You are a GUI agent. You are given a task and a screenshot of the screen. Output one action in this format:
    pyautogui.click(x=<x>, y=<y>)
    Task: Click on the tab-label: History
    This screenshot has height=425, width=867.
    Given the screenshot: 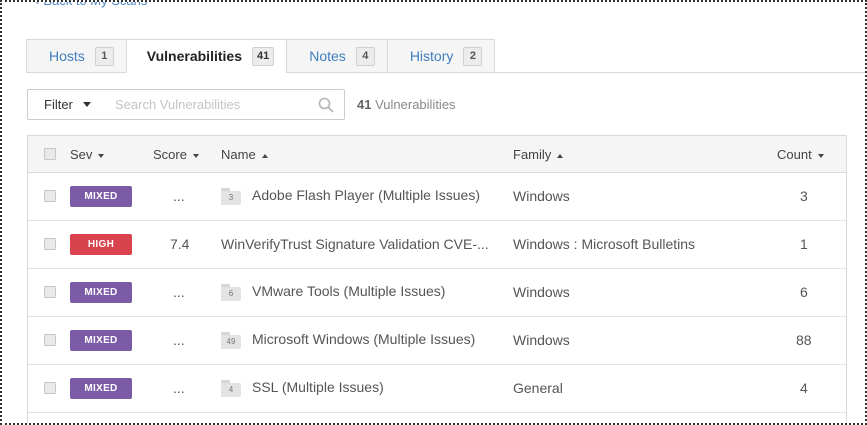 What is the action you would take?
    pyautogui.click(x=431, y=56)
    